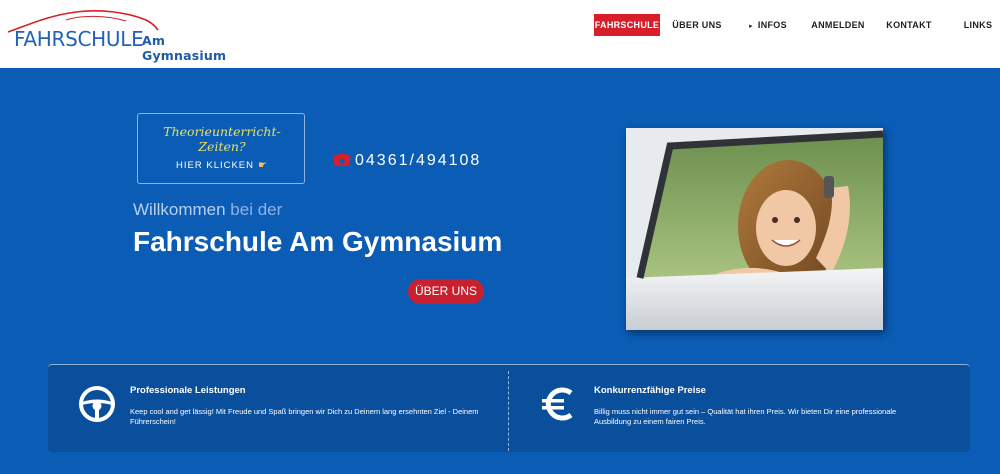  What do you see at coordinates (508, 411) in the screenshot?
I see `divider` at bounding box center [508, 411].